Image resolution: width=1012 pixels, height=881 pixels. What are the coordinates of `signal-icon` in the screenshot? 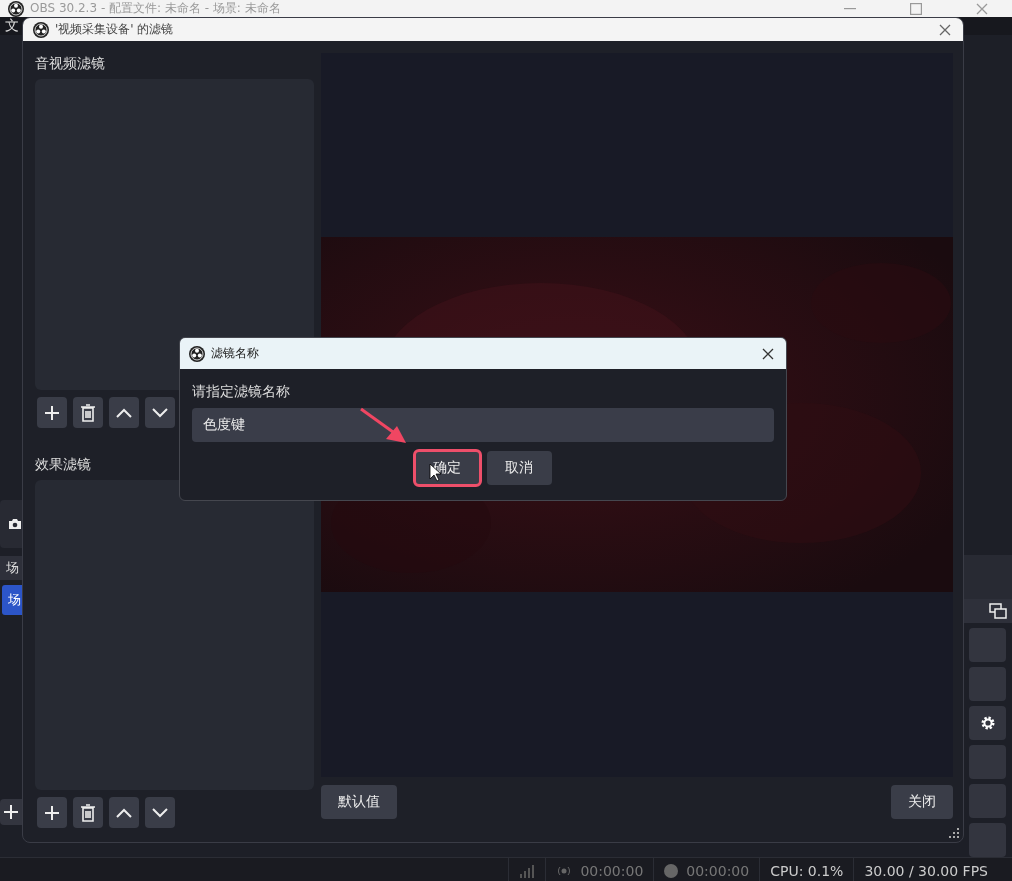 It's located at (527, 871).